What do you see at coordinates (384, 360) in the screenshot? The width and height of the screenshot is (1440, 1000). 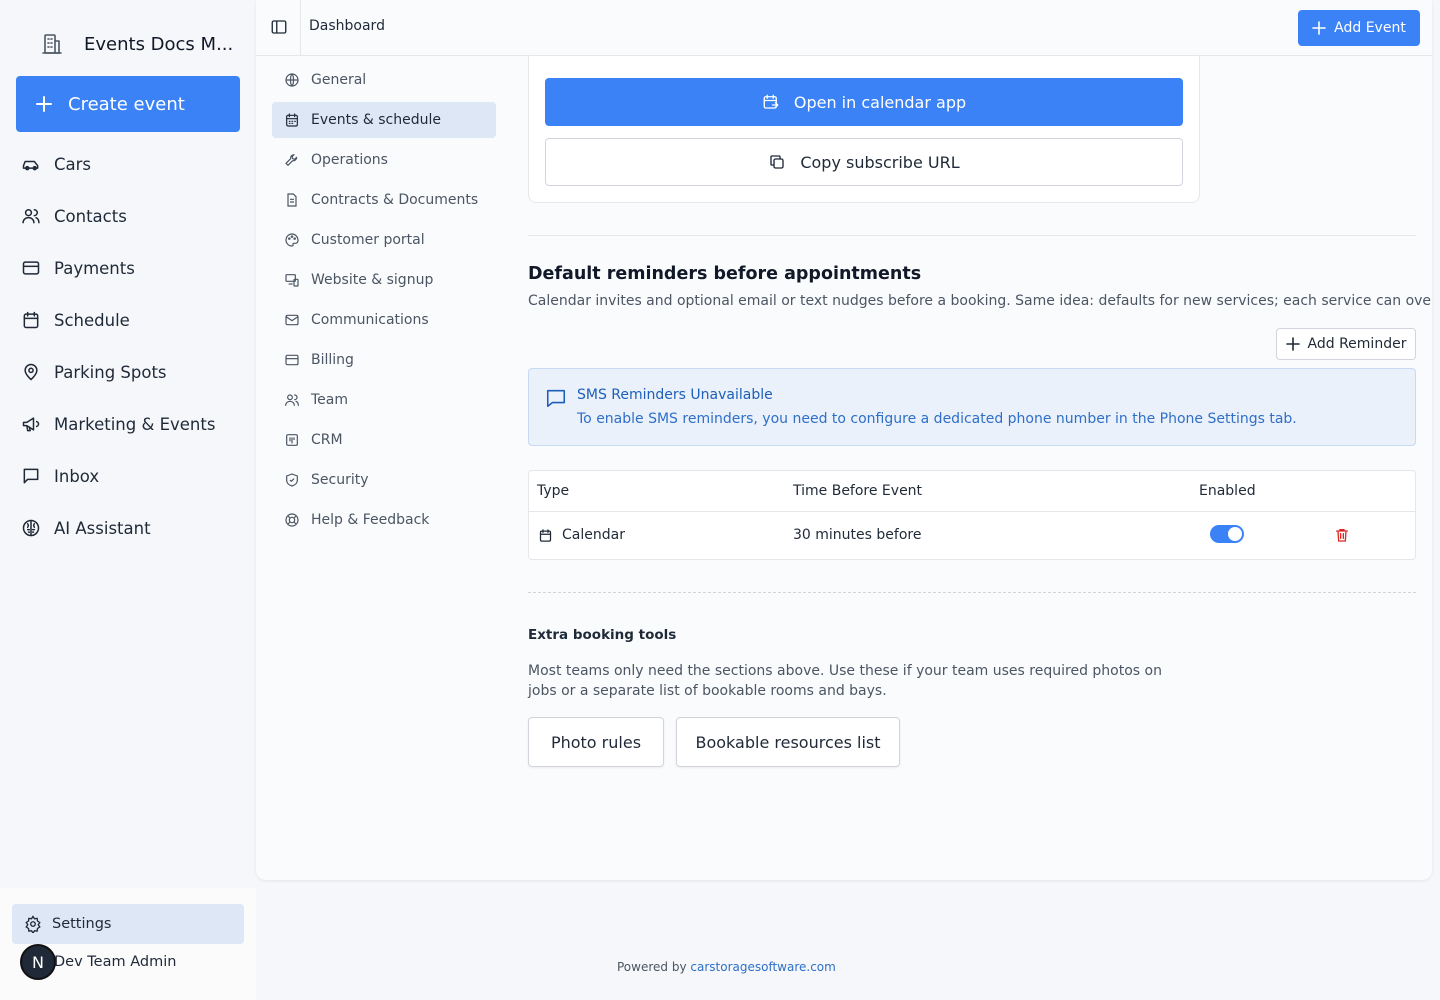 I see `settings-nav-billing: Billing` at bounding box center [384, 360].